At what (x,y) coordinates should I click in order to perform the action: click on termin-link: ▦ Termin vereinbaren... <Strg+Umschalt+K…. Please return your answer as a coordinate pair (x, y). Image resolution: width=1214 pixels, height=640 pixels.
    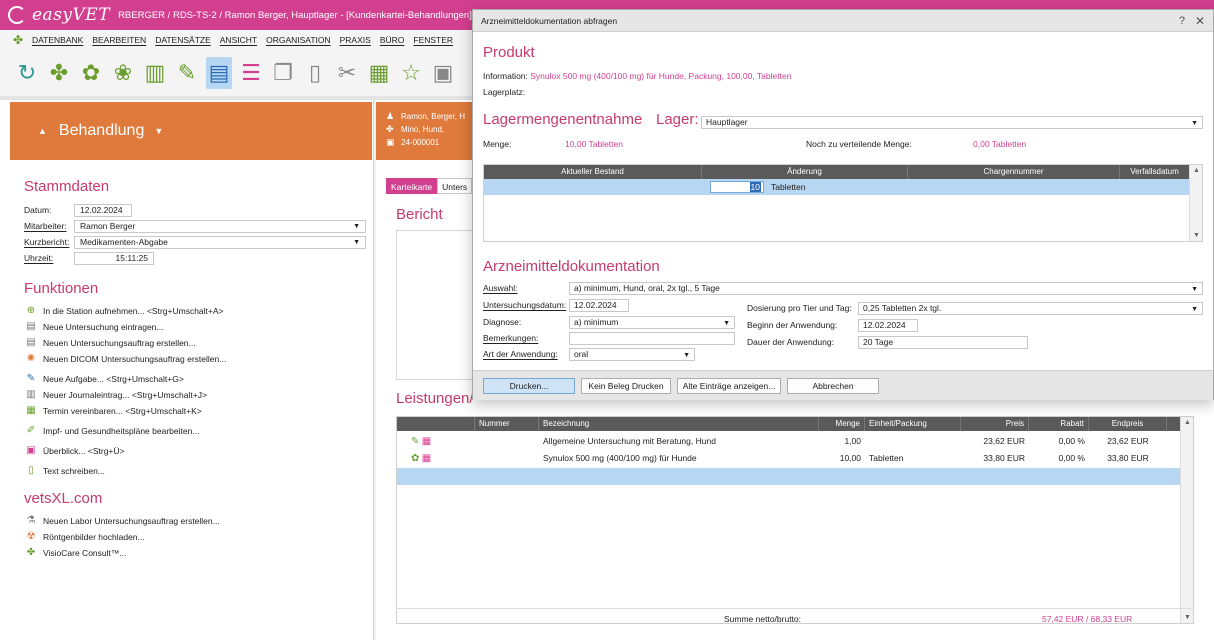
    Looking at the image, I should click on (112, 411).